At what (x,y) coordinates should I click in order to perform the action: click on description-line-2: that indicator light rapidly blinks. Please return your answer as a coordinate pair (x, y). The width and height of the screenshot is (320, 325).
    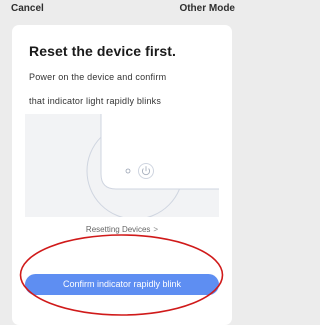
    Looking at the image, I should click on (95, 101).